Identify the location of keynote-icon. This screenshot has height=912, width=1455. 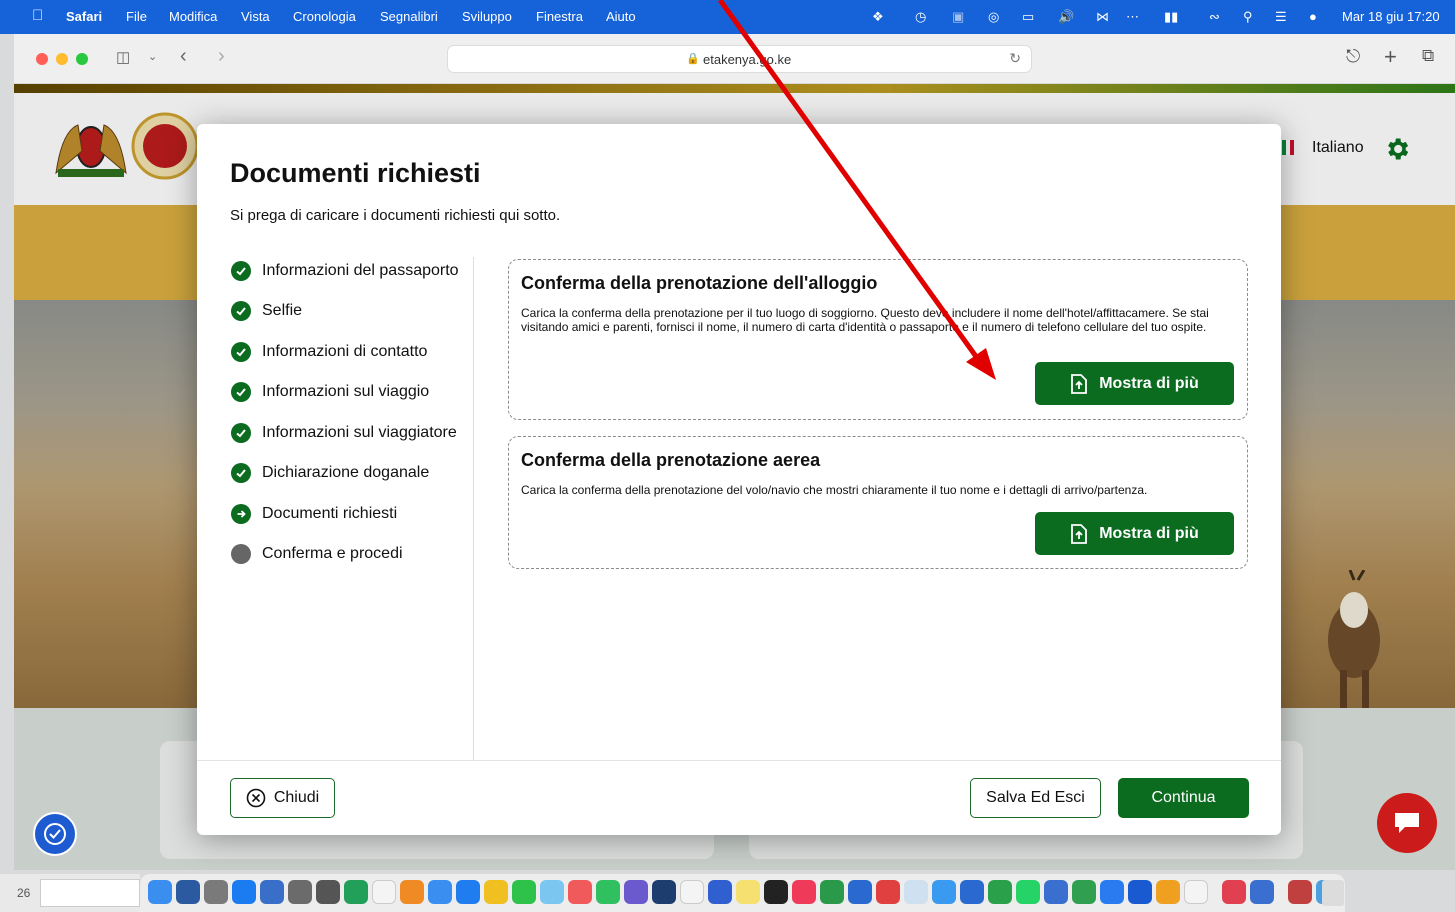
(860, 892).